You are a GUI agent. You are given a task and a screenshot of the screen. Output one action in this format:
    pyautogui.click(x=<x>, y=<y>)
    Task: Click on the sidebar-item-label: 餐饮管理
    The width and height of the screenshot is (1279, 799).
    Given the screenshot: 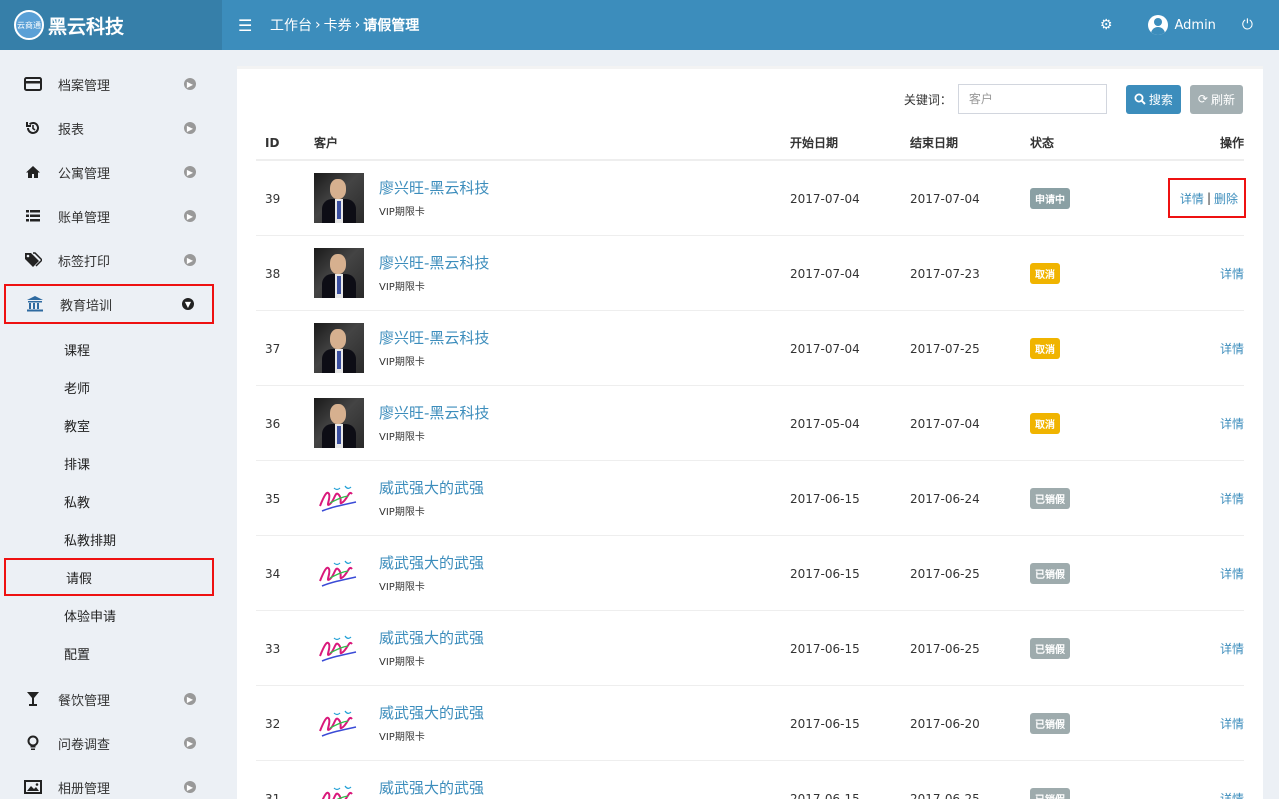 What is the action you would take?
    pyautogui.click(x=84, y=701)
    